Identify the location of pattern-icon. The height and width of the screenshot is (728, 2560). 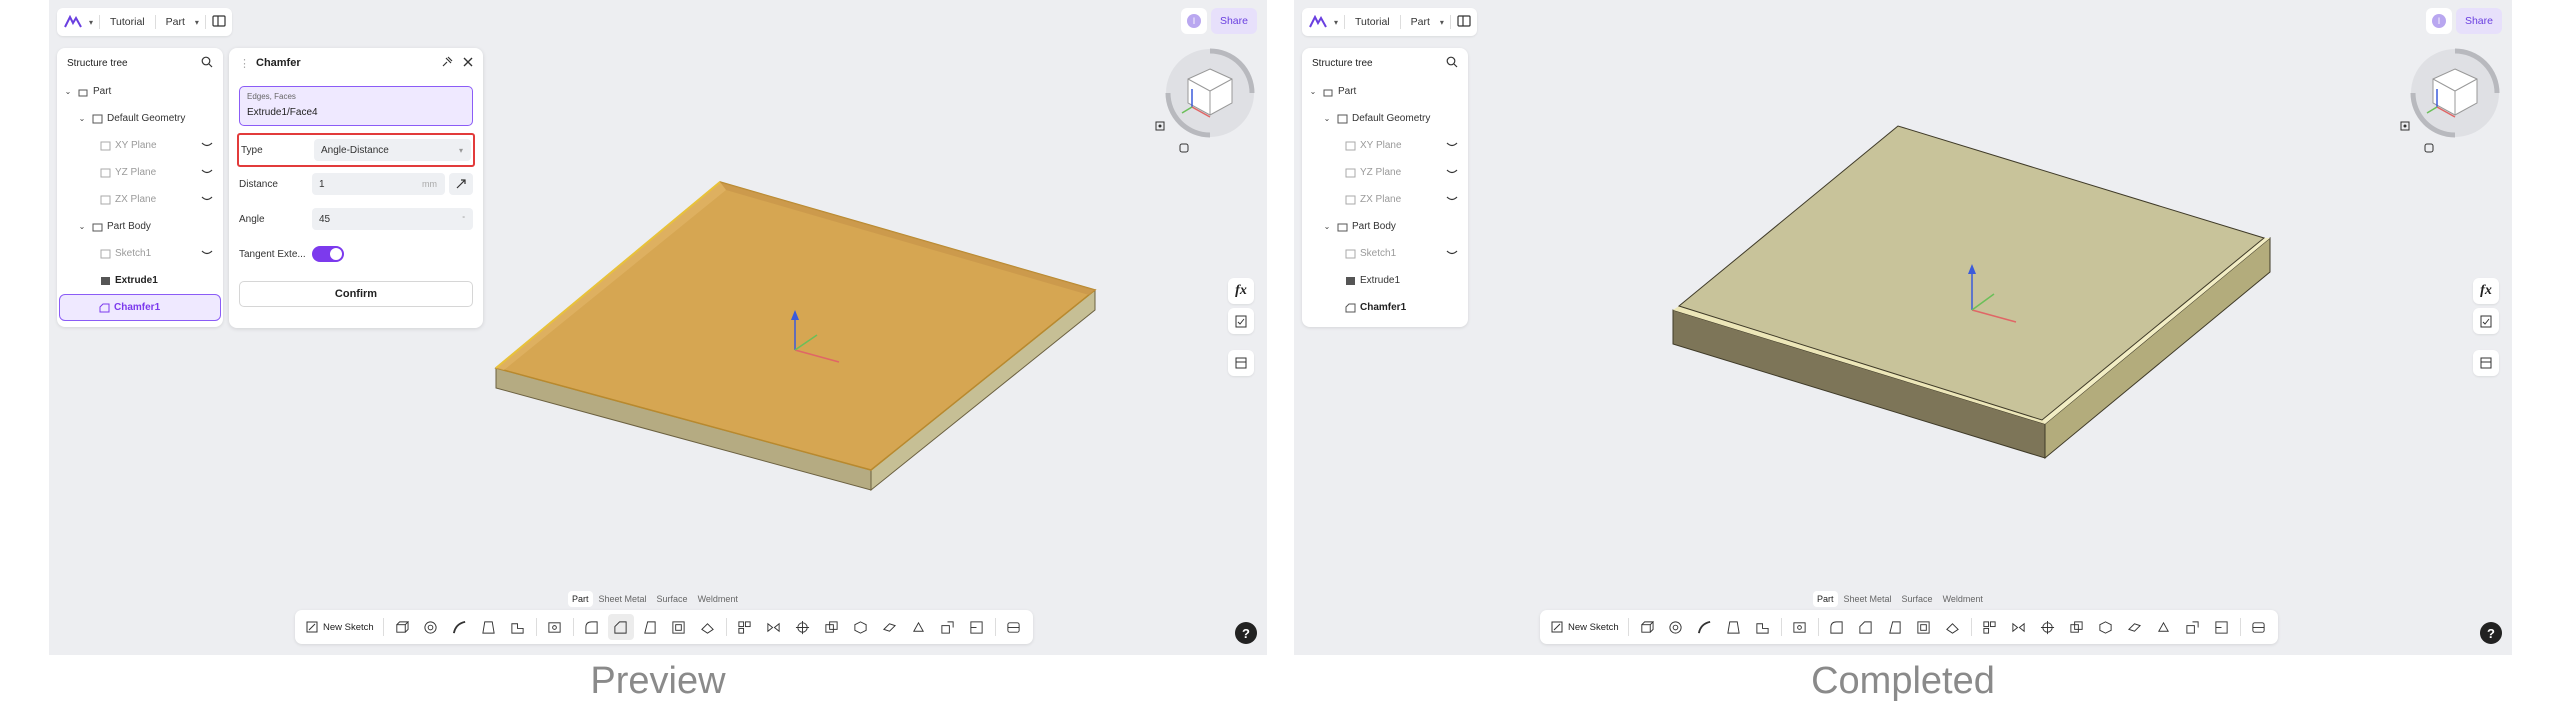
(745, 627).